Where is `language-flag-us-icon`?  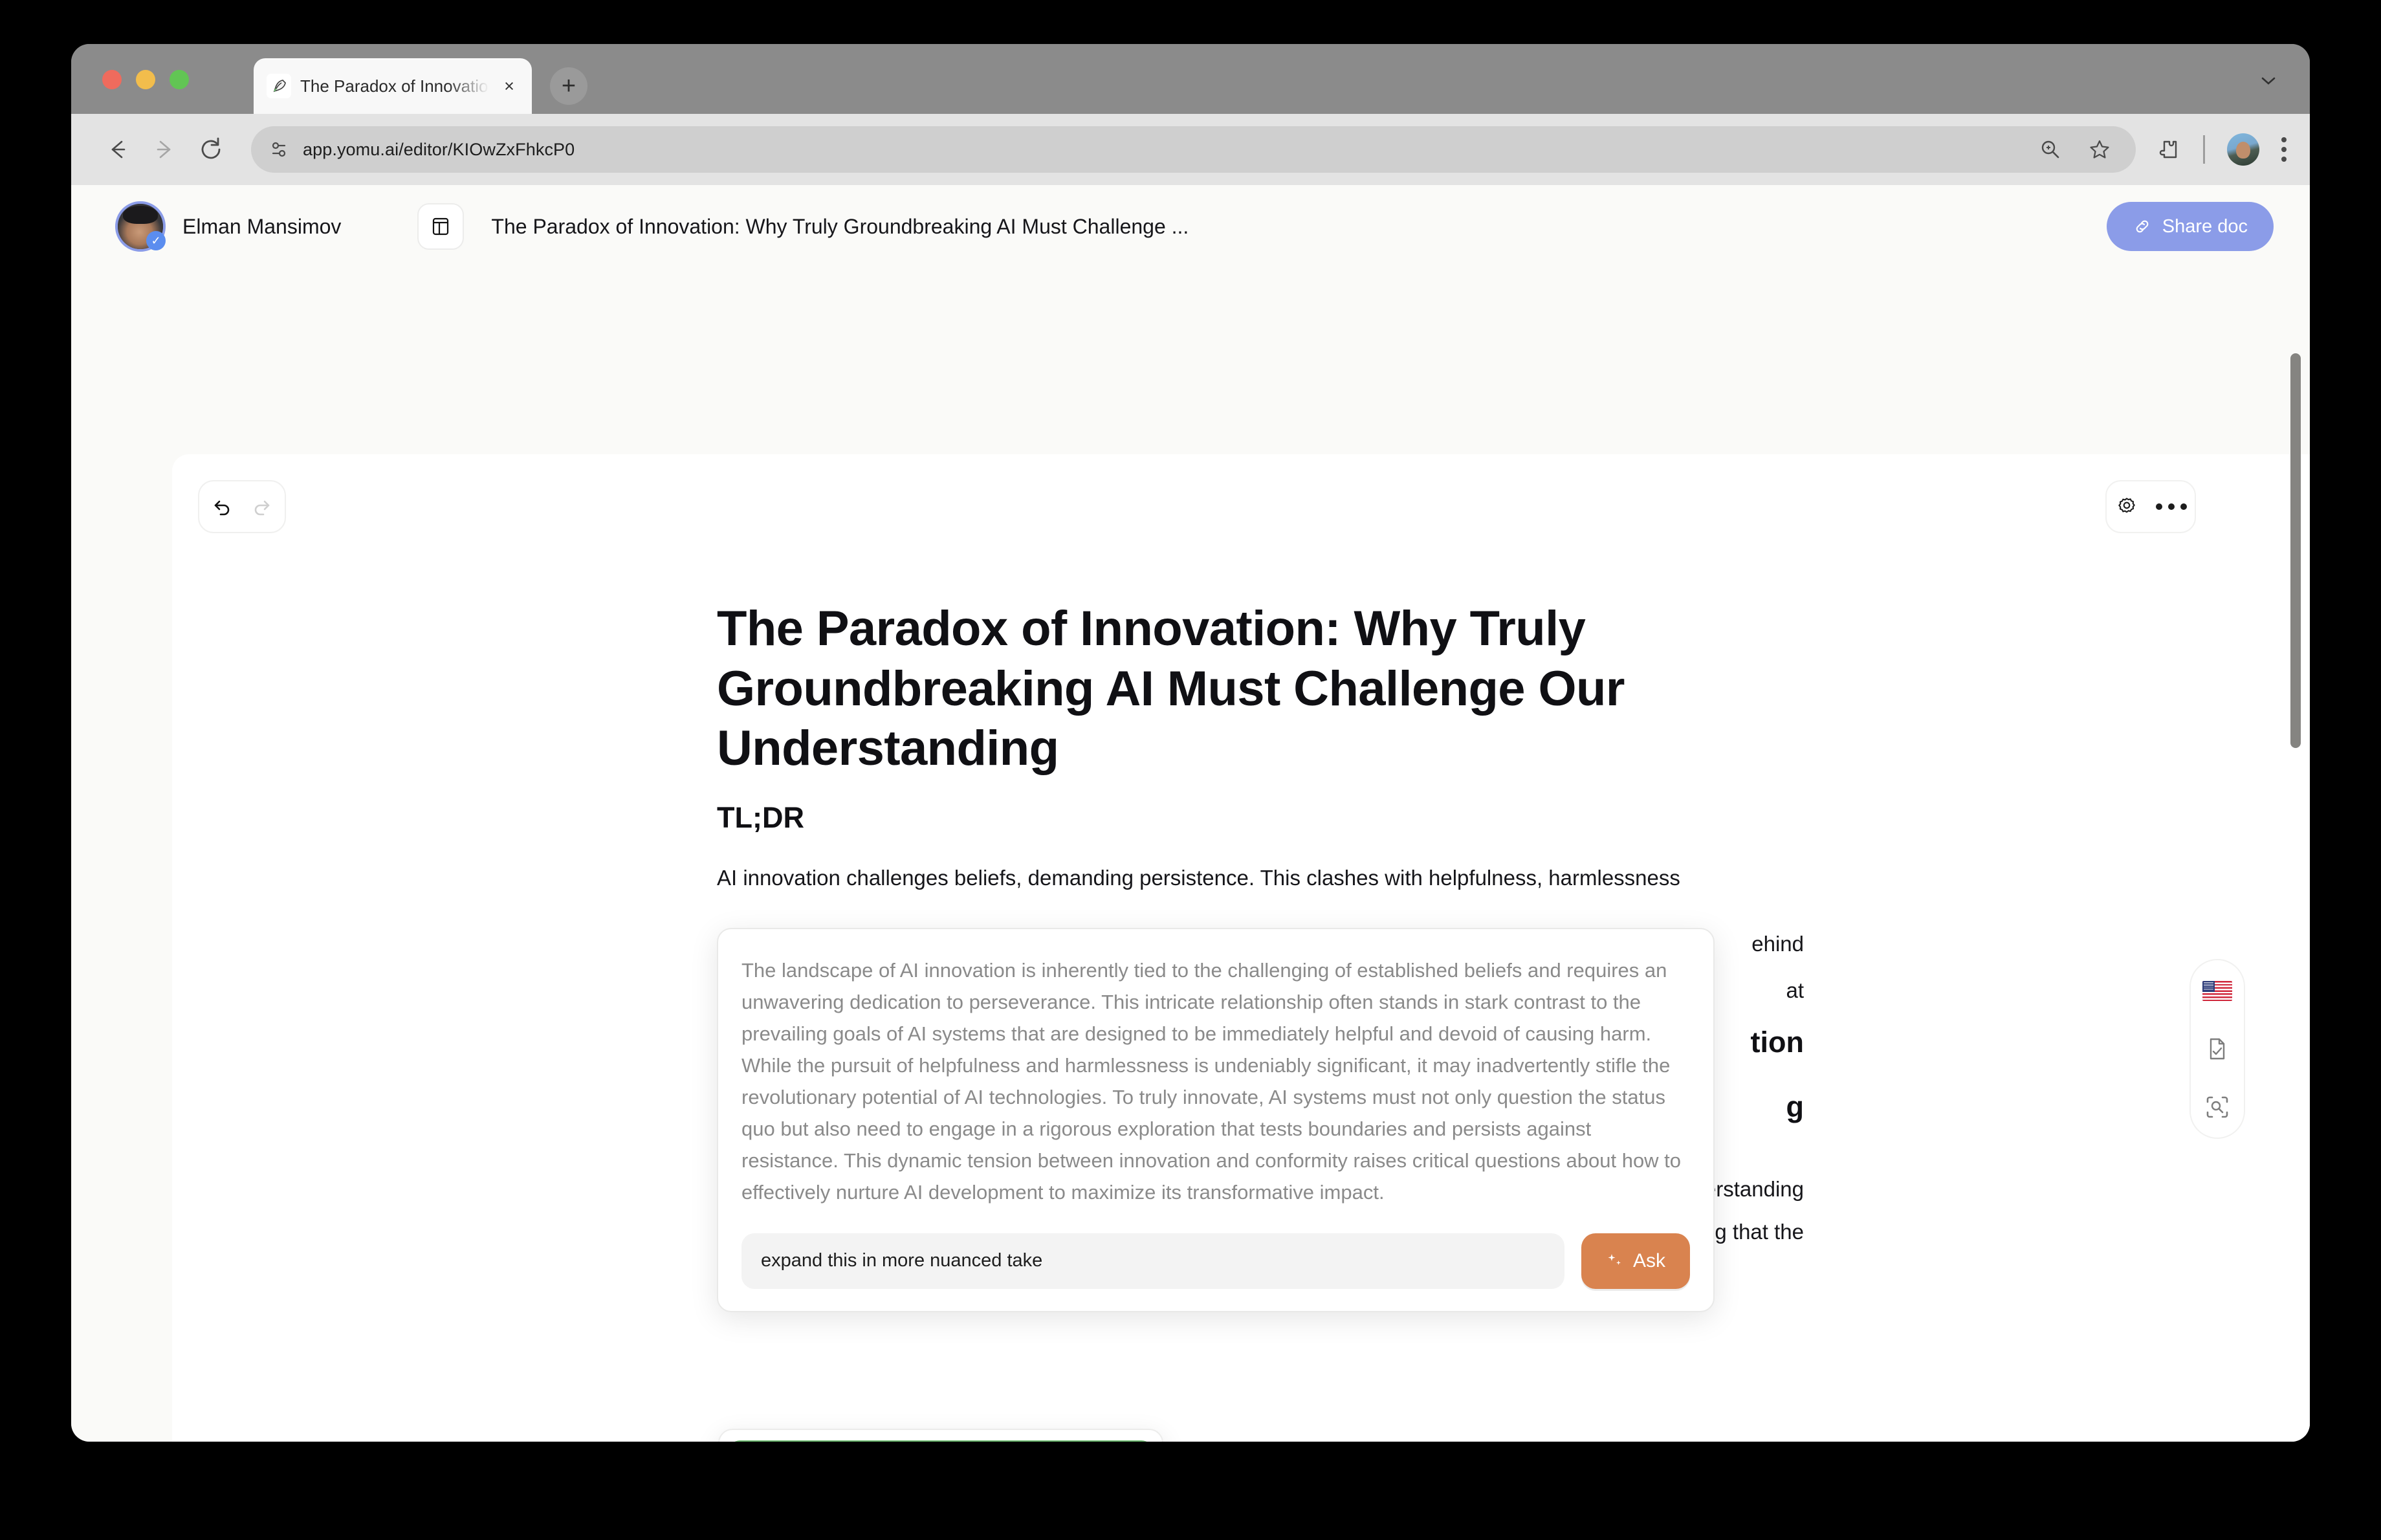
language-flag-us-icon is located at coordinates (2217, 990).